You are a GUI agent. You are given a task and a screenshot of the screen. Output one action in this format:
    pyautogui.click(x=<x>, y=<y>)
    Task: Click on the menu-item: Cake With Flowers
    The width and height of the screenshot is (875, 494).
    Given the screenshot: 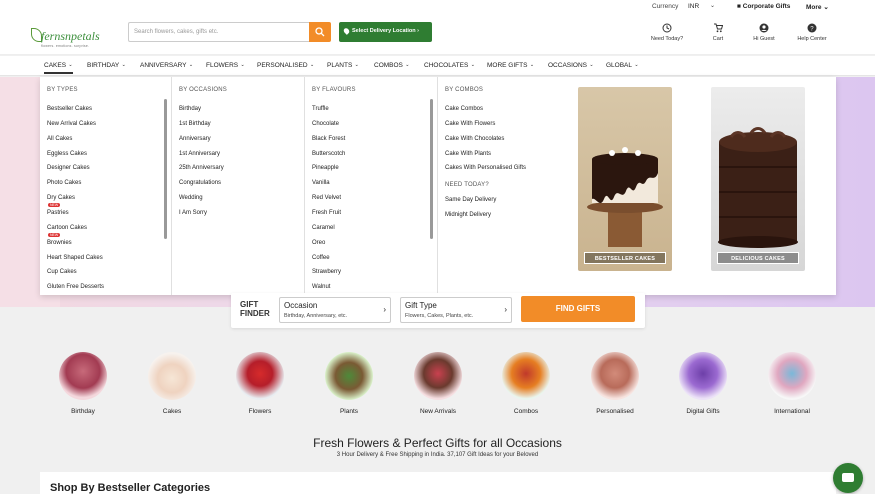 What is the action you would take?
    pyautogui.click(x=470, y=124)
    